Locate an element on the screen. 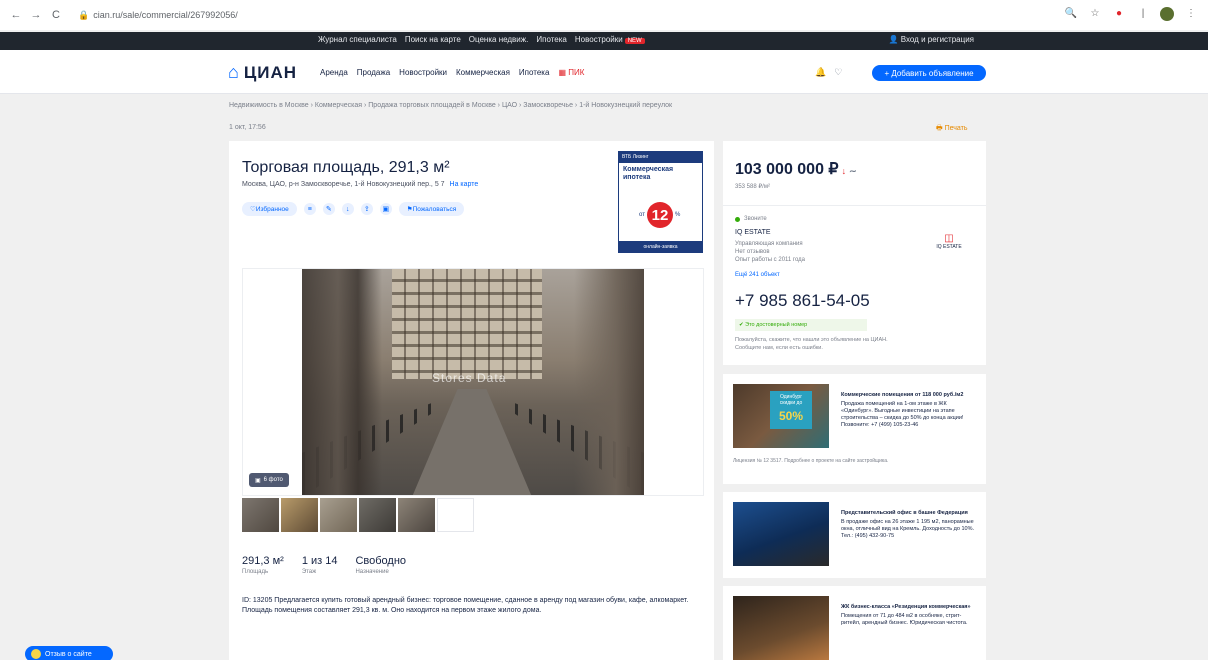  favorite-label: Избранное is located at coordinates (272, 209).